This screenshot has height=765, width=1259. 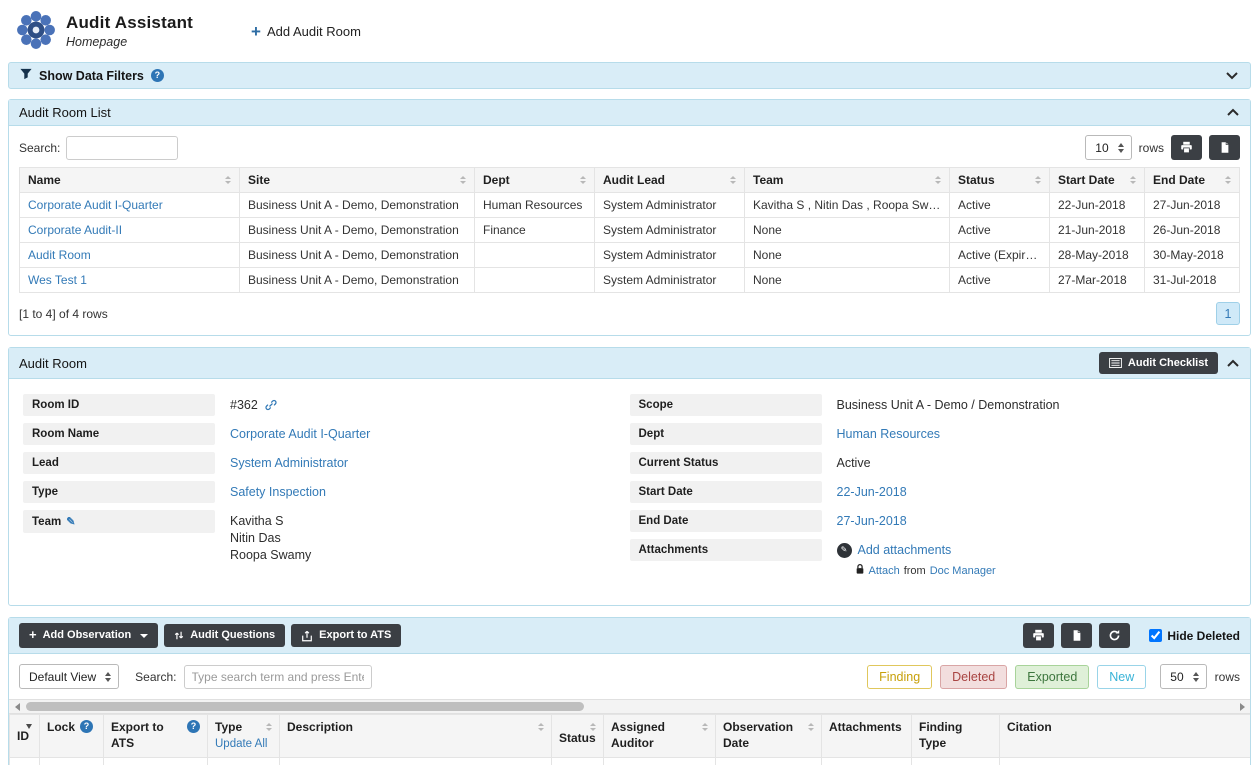 What do you see at coordinates (884, 571) in the screenshot?
I see `attach-link: Attach` at bounding box center [884, 571].